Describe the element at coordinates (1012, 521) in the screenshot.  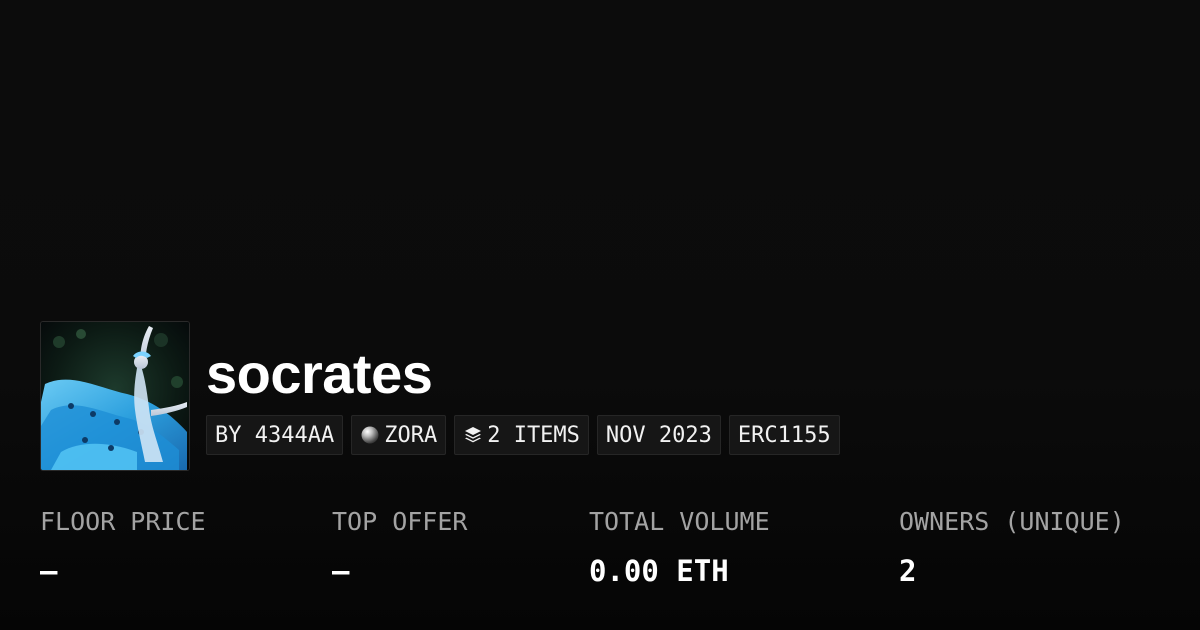
I see `stat-label: OWNERS (UNIQUE)` at that location.